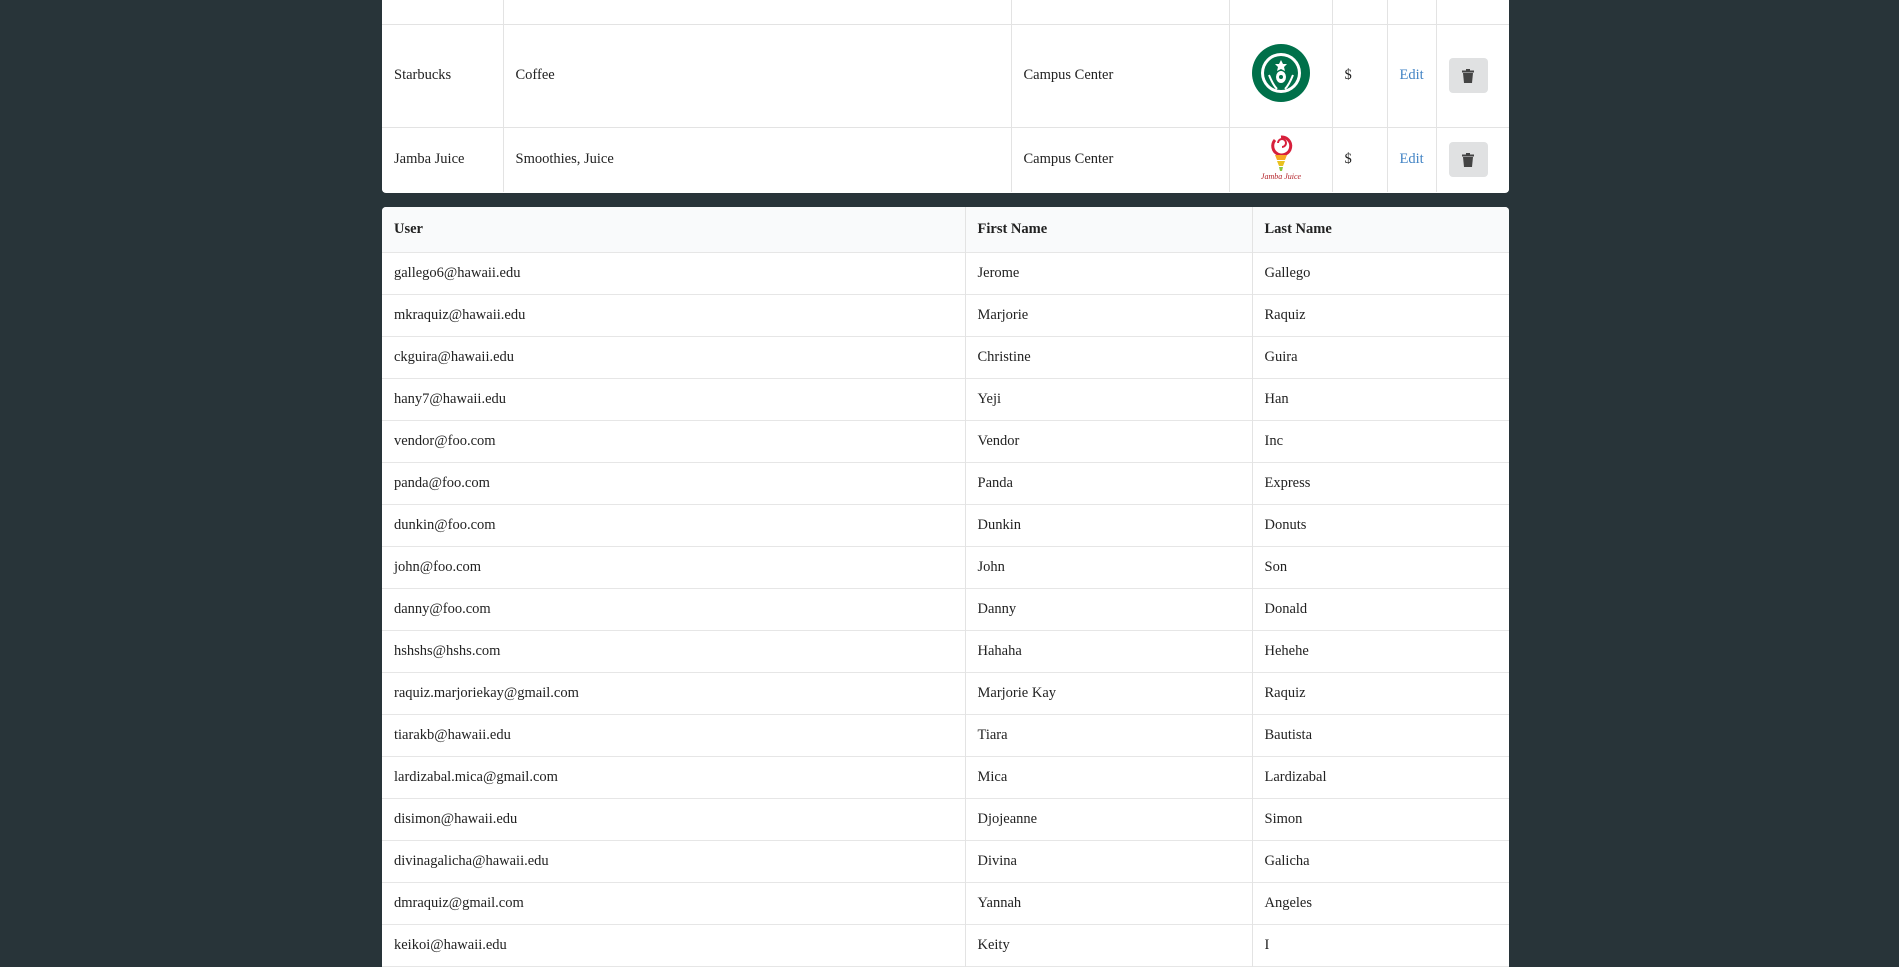 The width and height of the screenshot is (1899, 967). I want to click on table-row: disimon@hawaii.edu Djojeanne Simon, so click(945, 819).